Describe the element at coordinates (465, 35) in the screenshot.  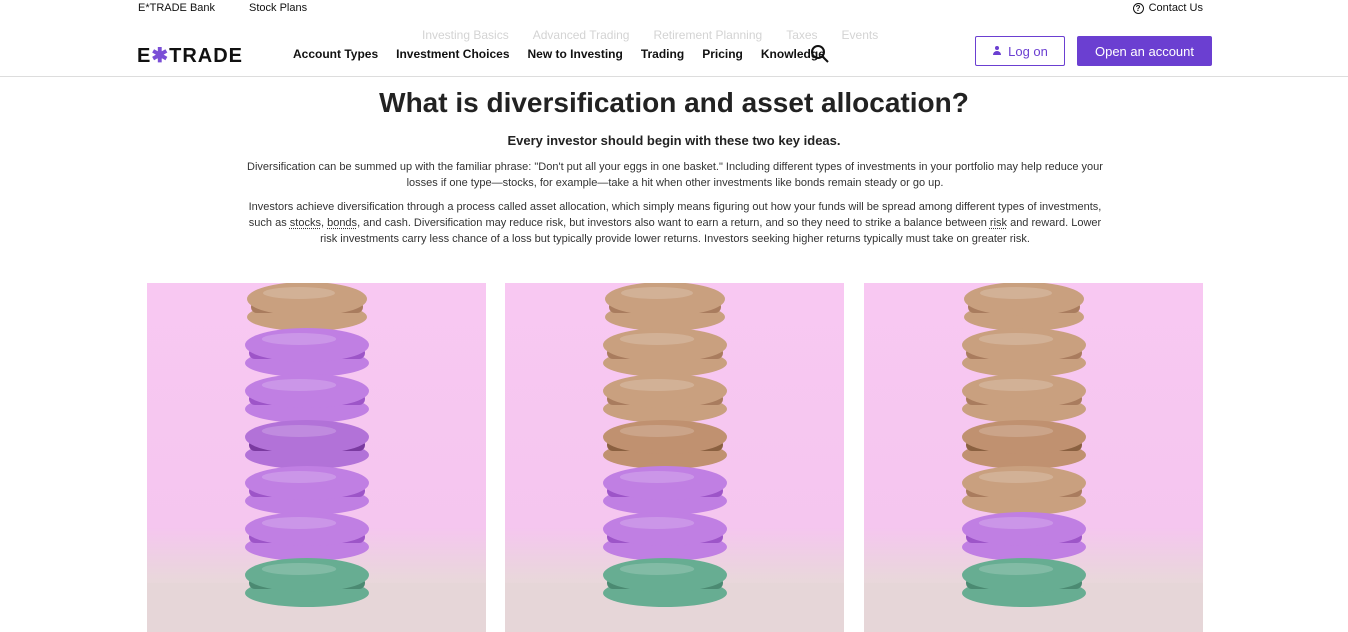
I see `ghost-nav-item: Investing Basics` at that location.